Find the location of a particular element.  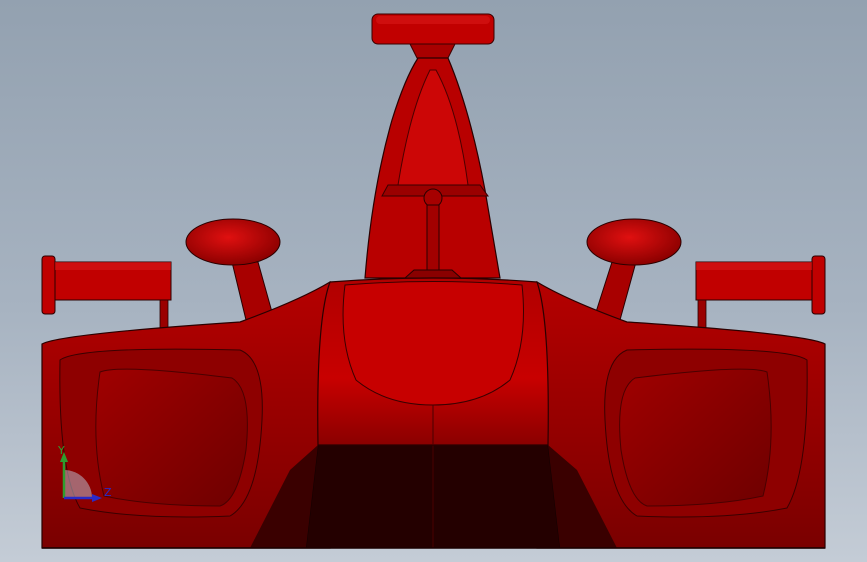

right-mirror is located at coordinates (634, 269).